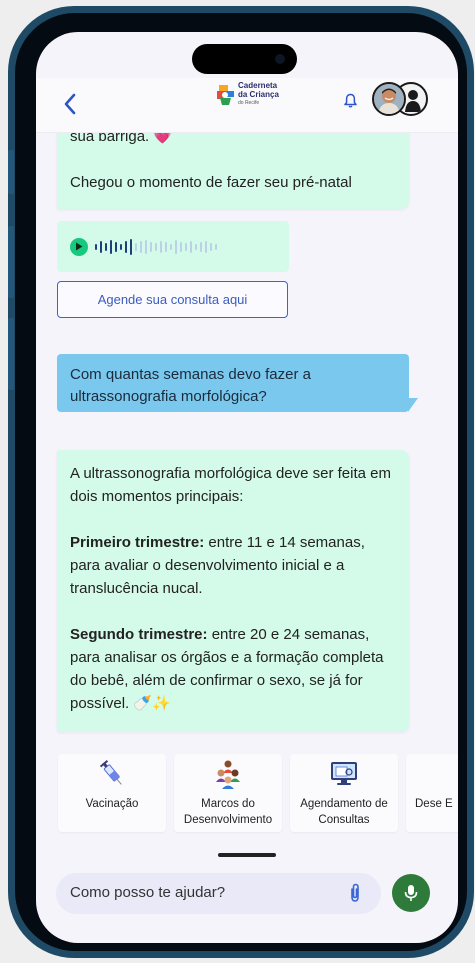 The width and height of the screenshot is (475, 963). I want to click on attach-button, so click(355, 895).